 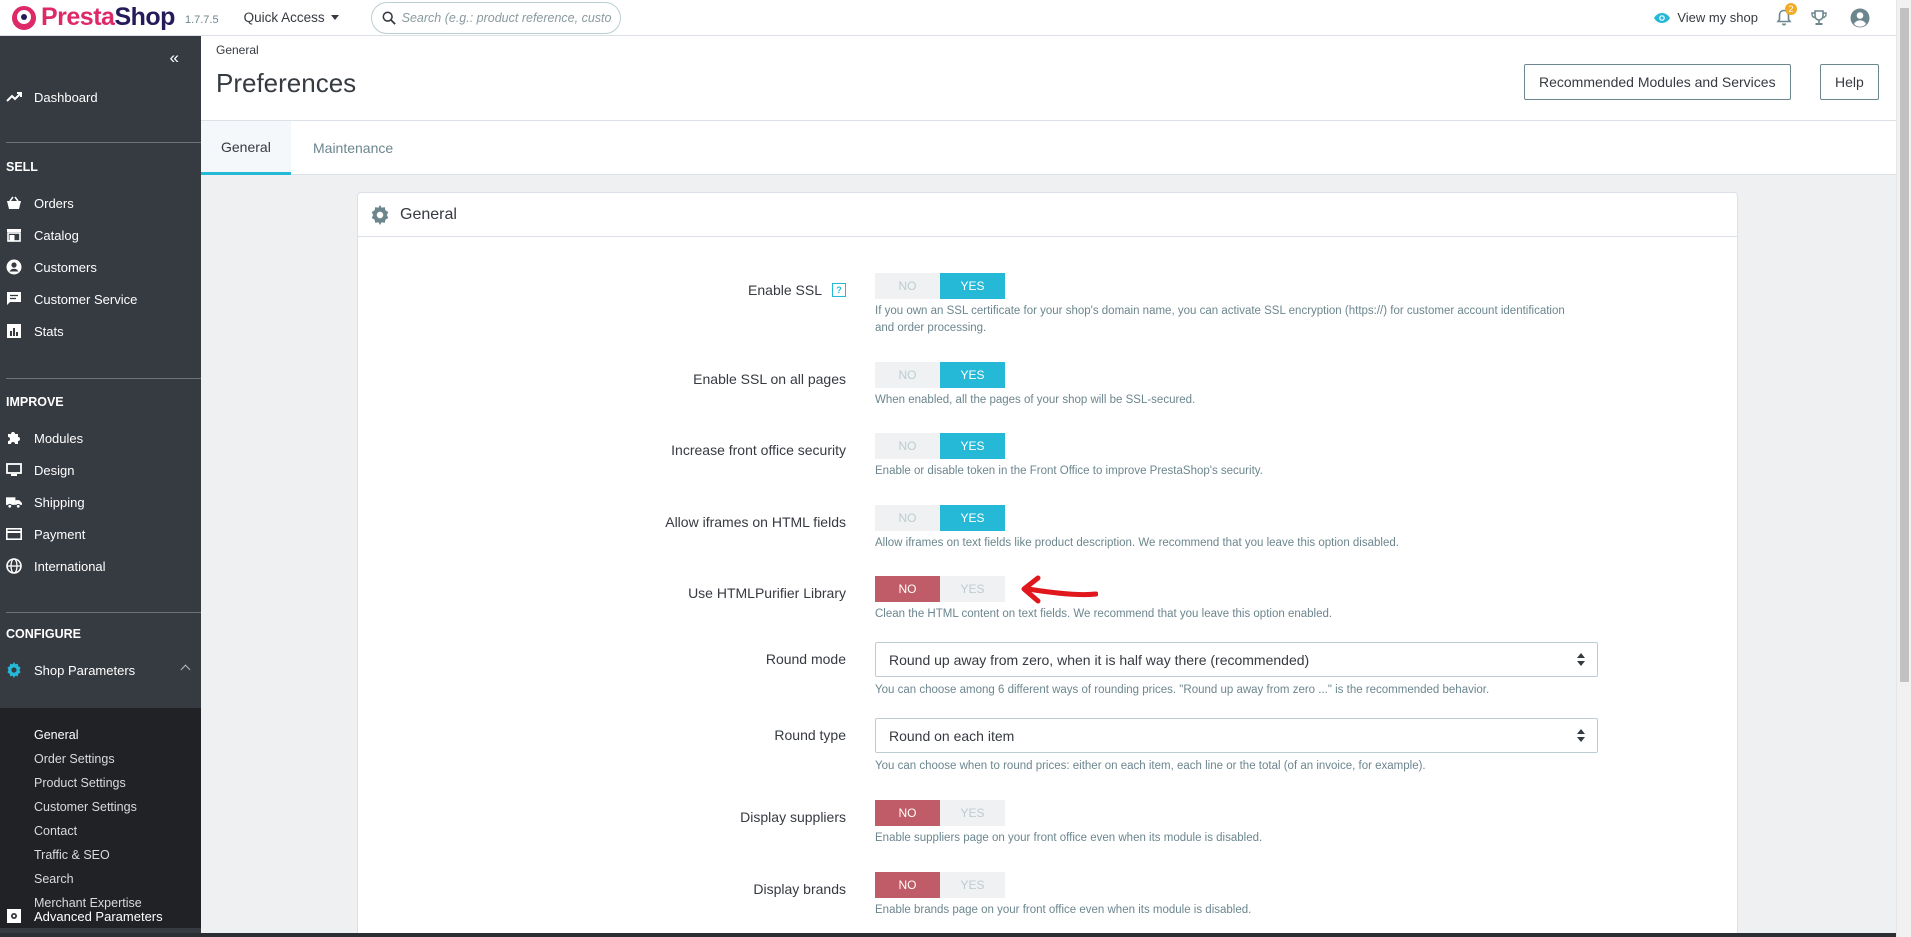 I want to click on field-label: Display suppliers, so click(x=793, y=817).